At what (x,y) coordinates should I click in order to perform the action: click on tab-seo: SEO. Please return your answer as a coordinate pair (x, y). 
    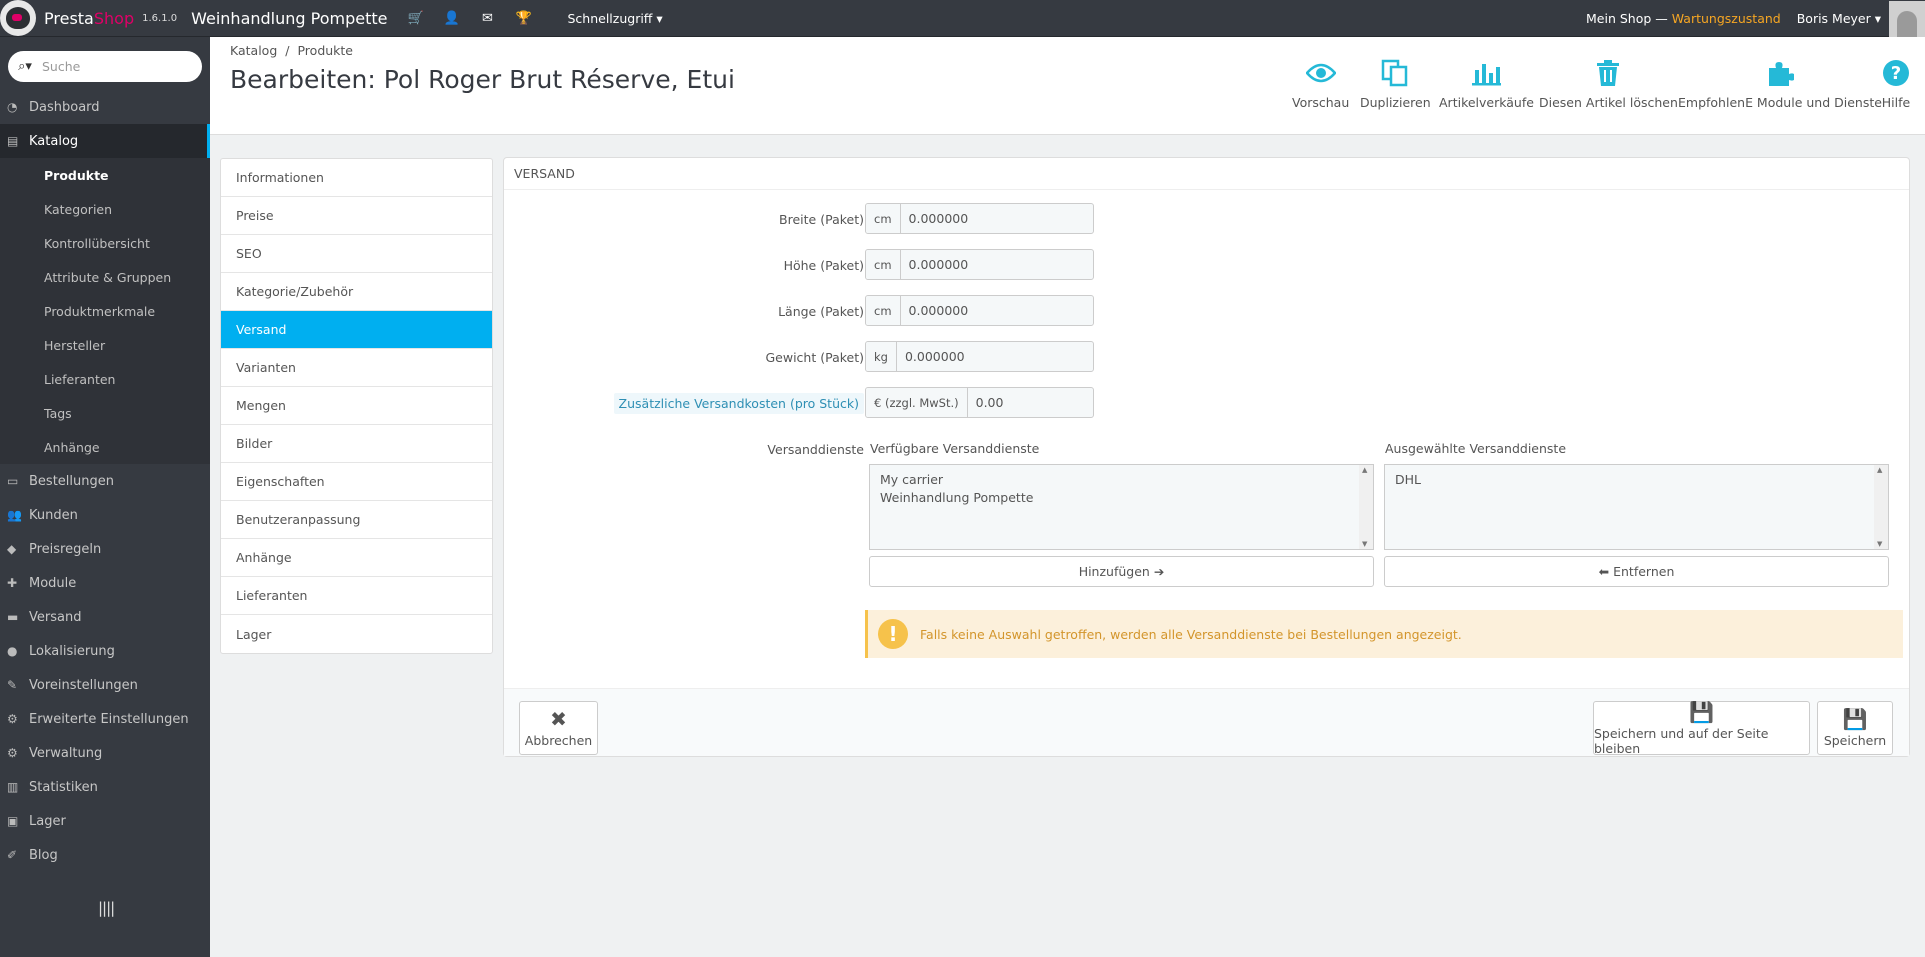
    Looking at the image, I should click on (356, 254).